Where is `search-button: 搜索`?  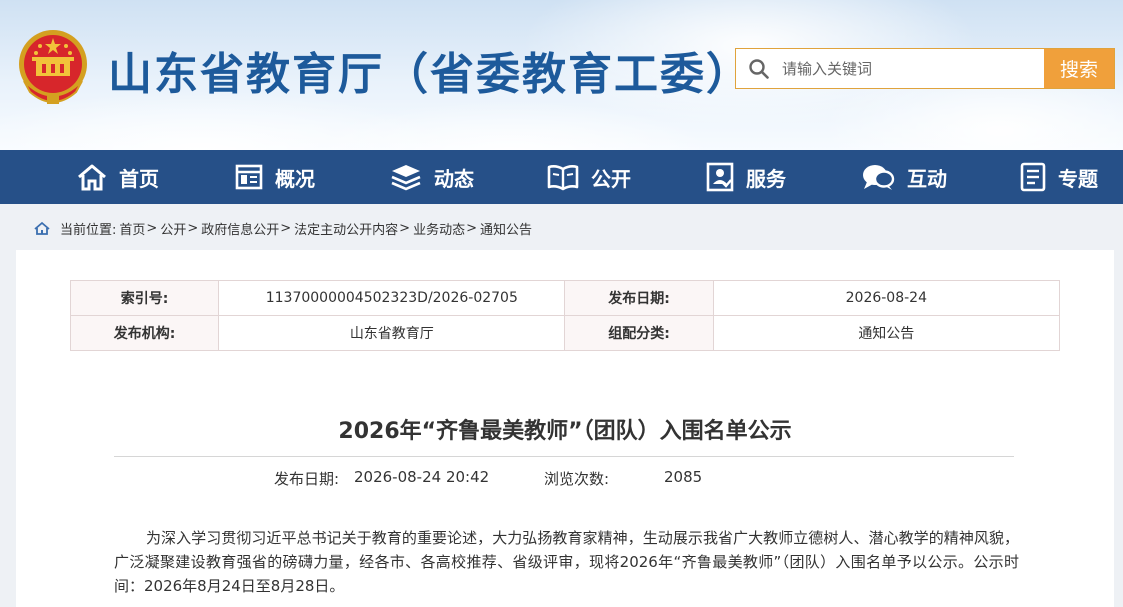
search-button: 搜索 is located at coordinates (1079, 68).